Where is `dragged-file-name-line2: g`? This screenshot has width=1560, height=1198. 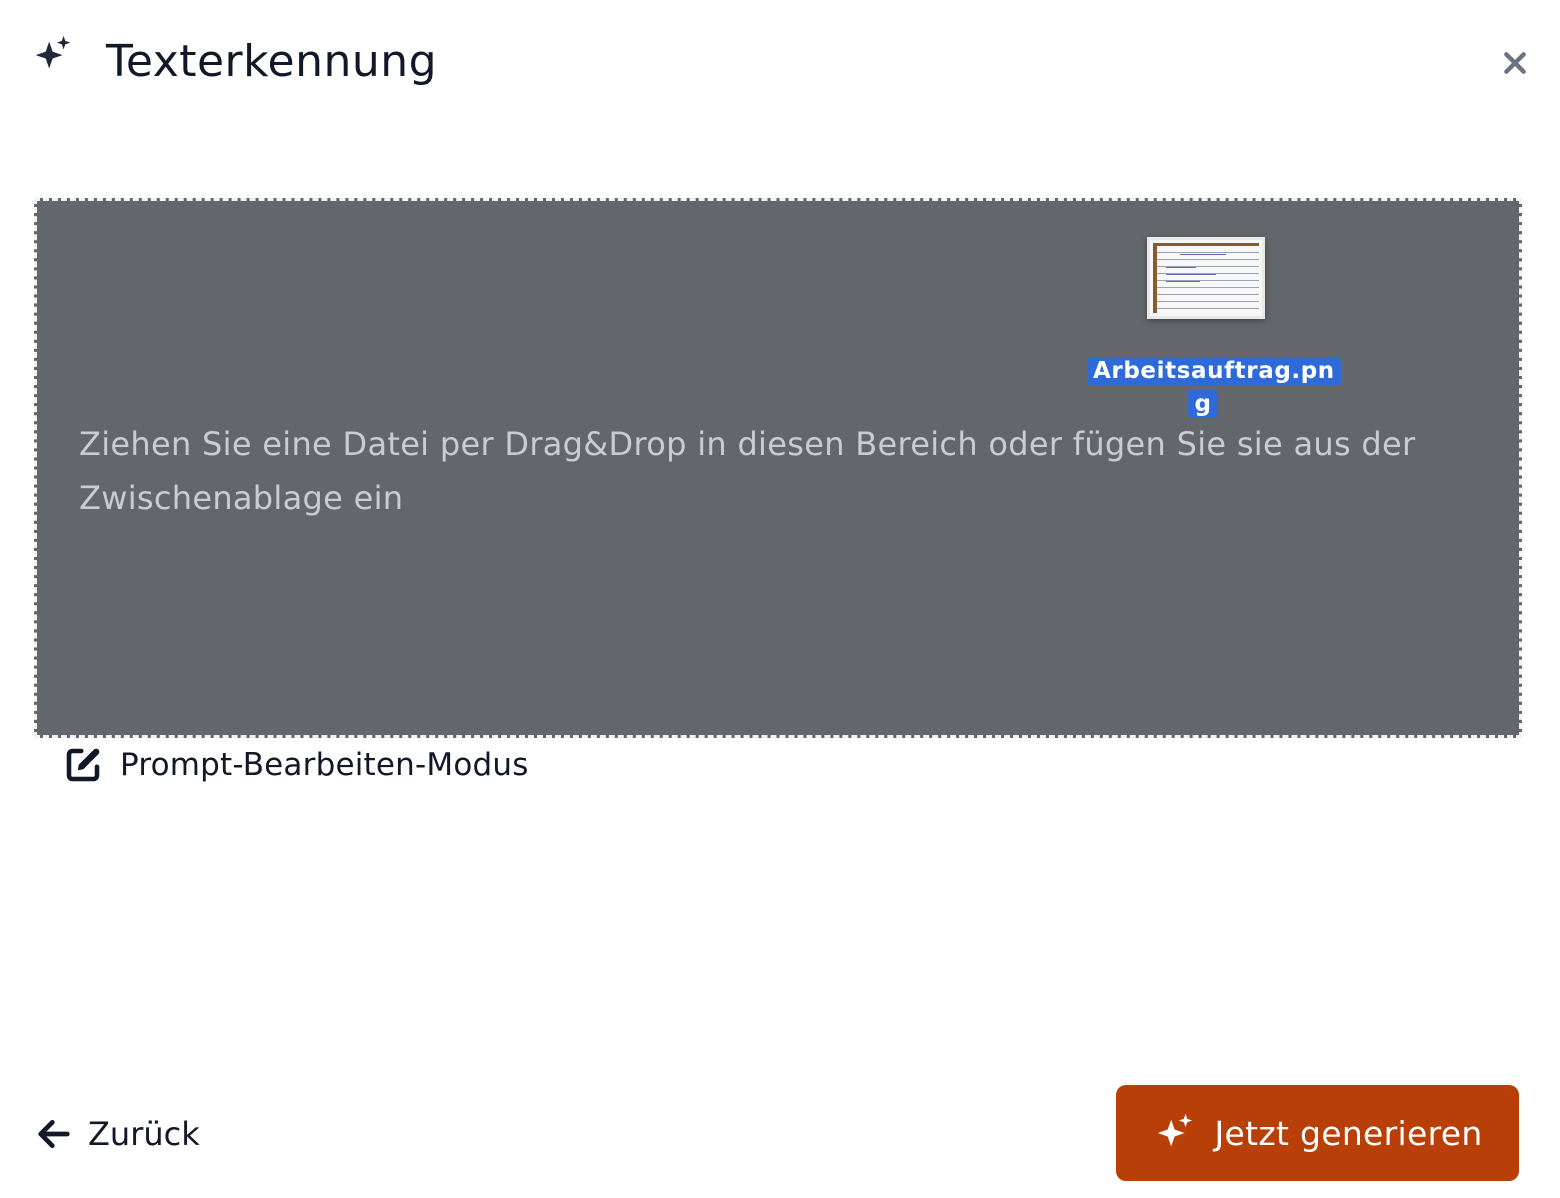 dragged-file-name-line2: g is located at coordinates (1203, 404).